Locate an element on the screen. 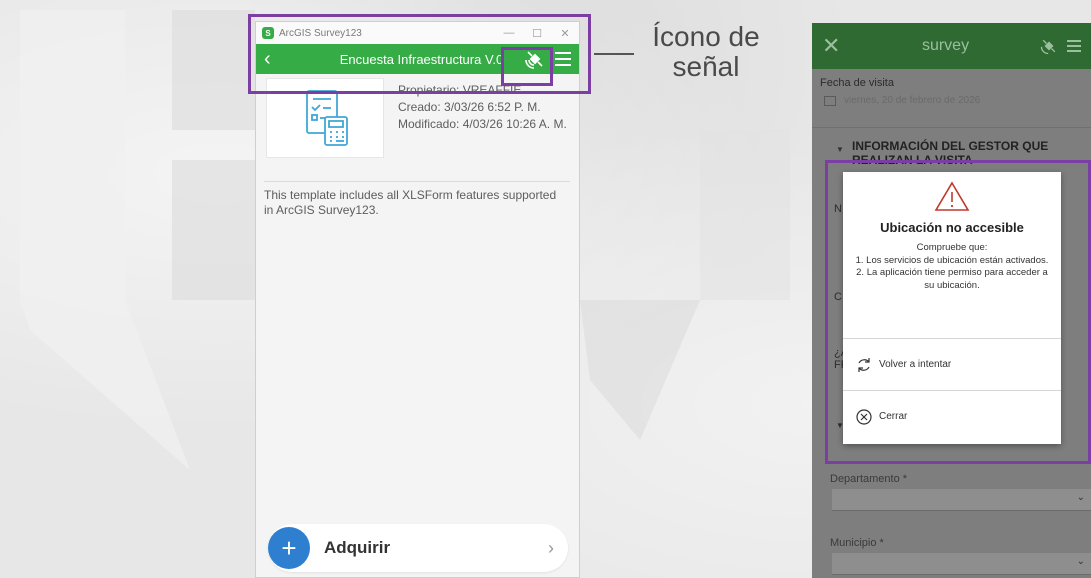 The image size is (1091, 578). retry-button: Volver a intentar is located at coordinates (952, 364).